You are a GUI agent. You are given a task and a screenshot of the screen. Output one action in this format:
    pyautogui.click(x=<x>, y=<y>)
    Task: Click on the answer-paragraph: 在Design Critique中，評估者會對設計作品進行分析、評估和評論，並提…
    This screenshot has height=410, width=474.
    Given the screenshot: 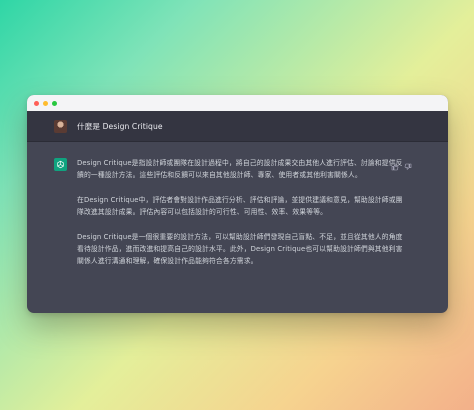 What is the action you would take?
    pyautogui.click(x=240, y=206)
    